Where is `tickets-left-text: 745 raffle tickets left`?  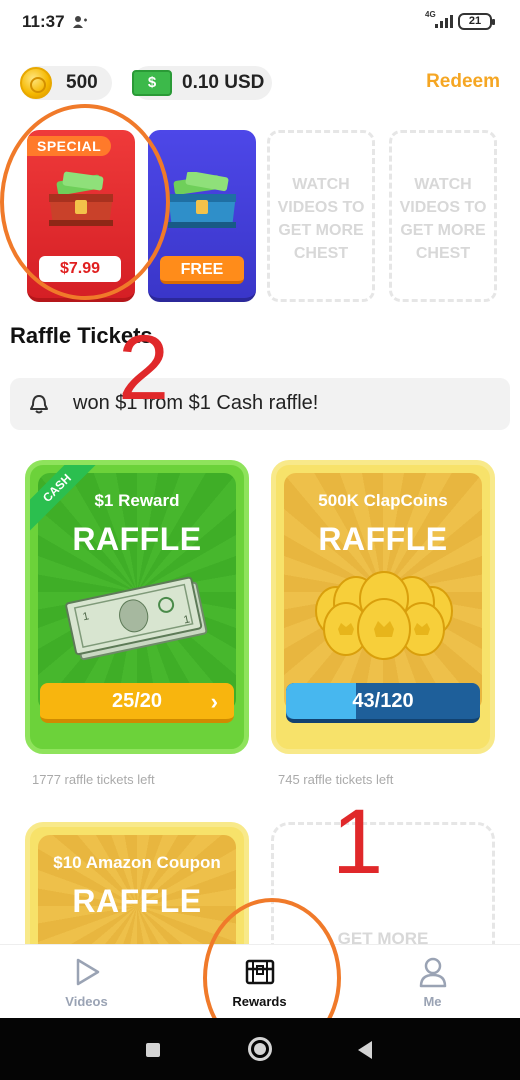 tickets-left-text: 745 raffle tickets left is located at coordinates (336, 779).